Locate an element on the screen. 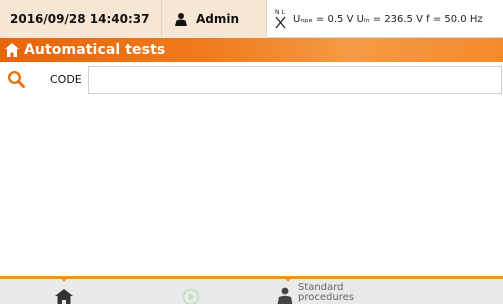  code-label: CODE is located at coordinates (66, 79).